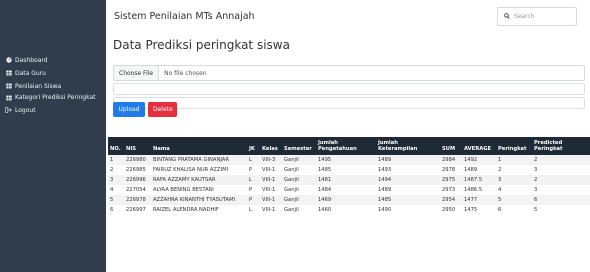 Image resolution: width=590 pixels, height=272 pixels. I want to click on cell-peringkat: 3, so click(500, 180).